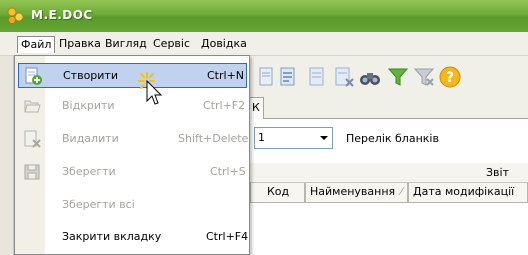  I want to click on column-header-code: Код, so click(277, 193).